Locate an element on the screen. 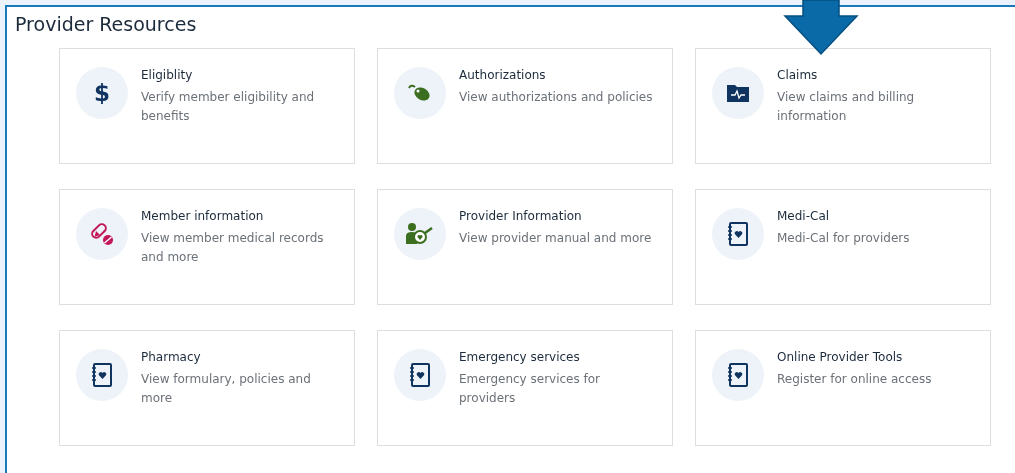 The width and height of the screenshot is (1015, 473). card-title: Medi-Cal is located at coordinates (804, 216).